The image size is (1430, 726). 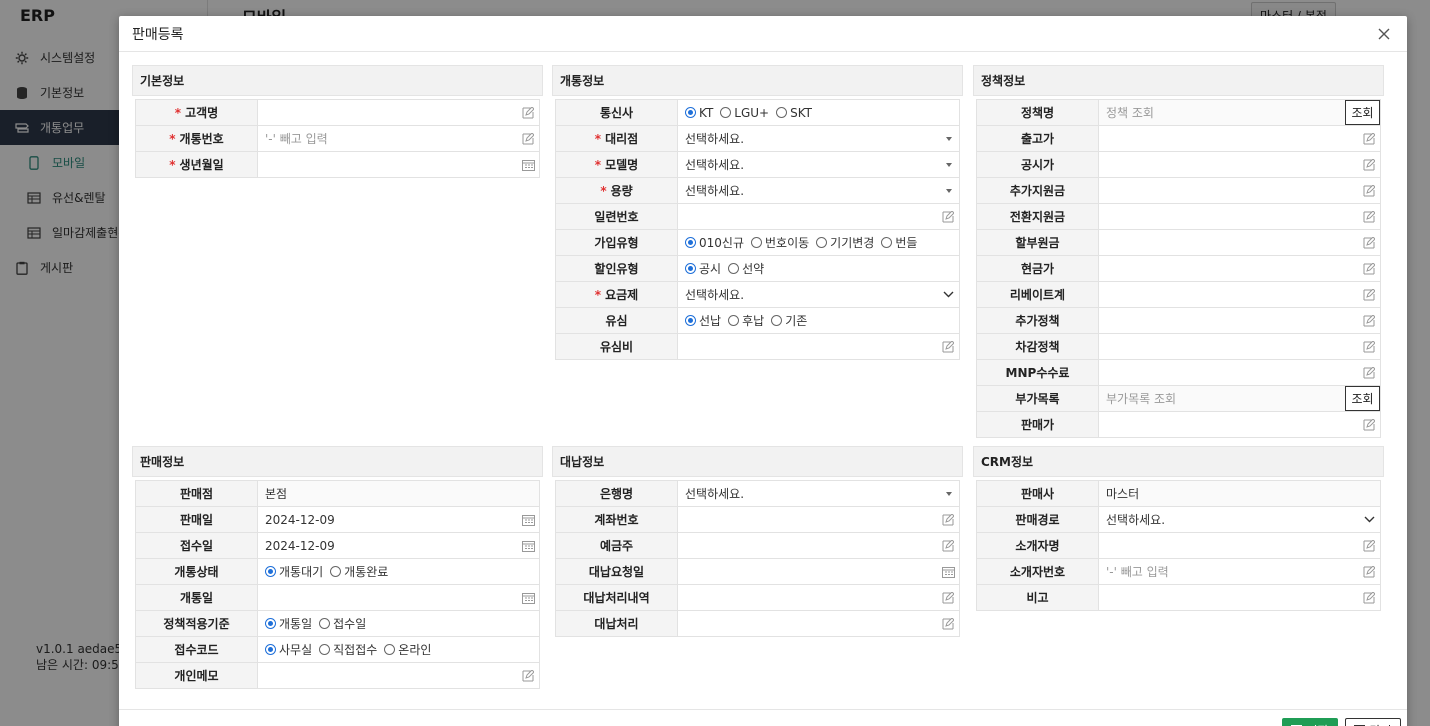 What do you see at coordinates (845, 242) in the screenshot?
I see `radio-device-change: 기기변경` at bounding box center [845, 242].